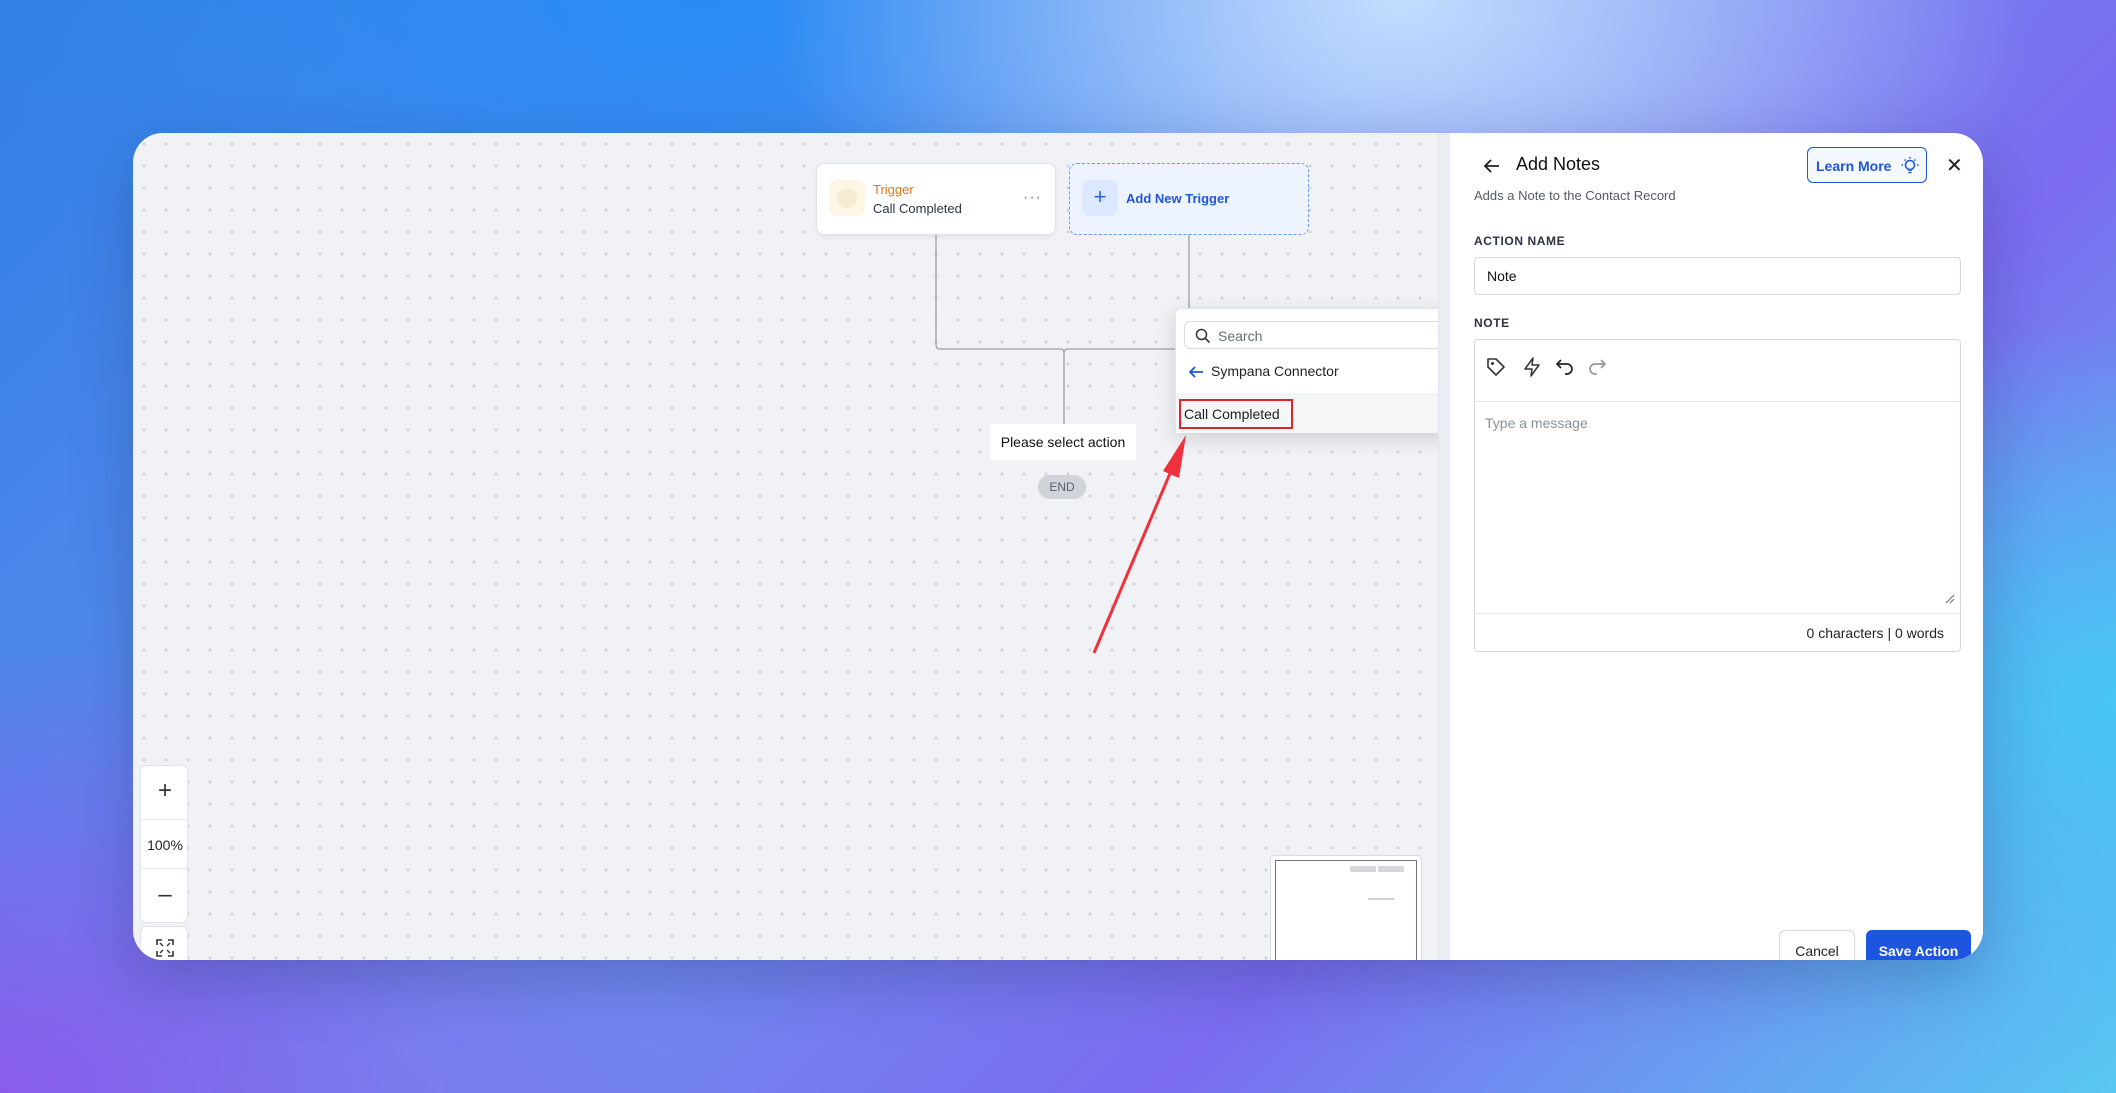 The width and height of the screenshot is (2116, 1093). I want to click on zoom-controls: + 100% –, so click(164, 844).